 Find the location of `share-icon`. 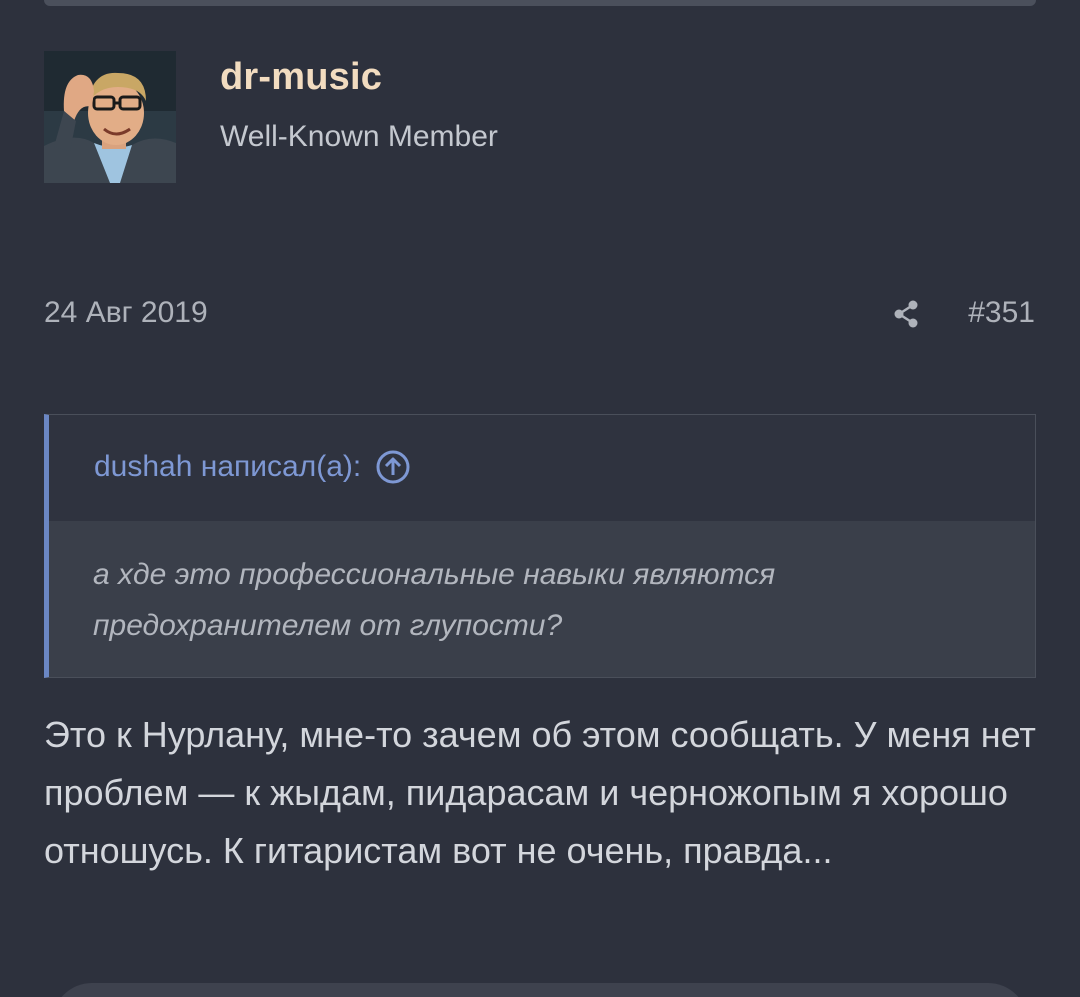

share-icon is located at coordinates (906, 314).